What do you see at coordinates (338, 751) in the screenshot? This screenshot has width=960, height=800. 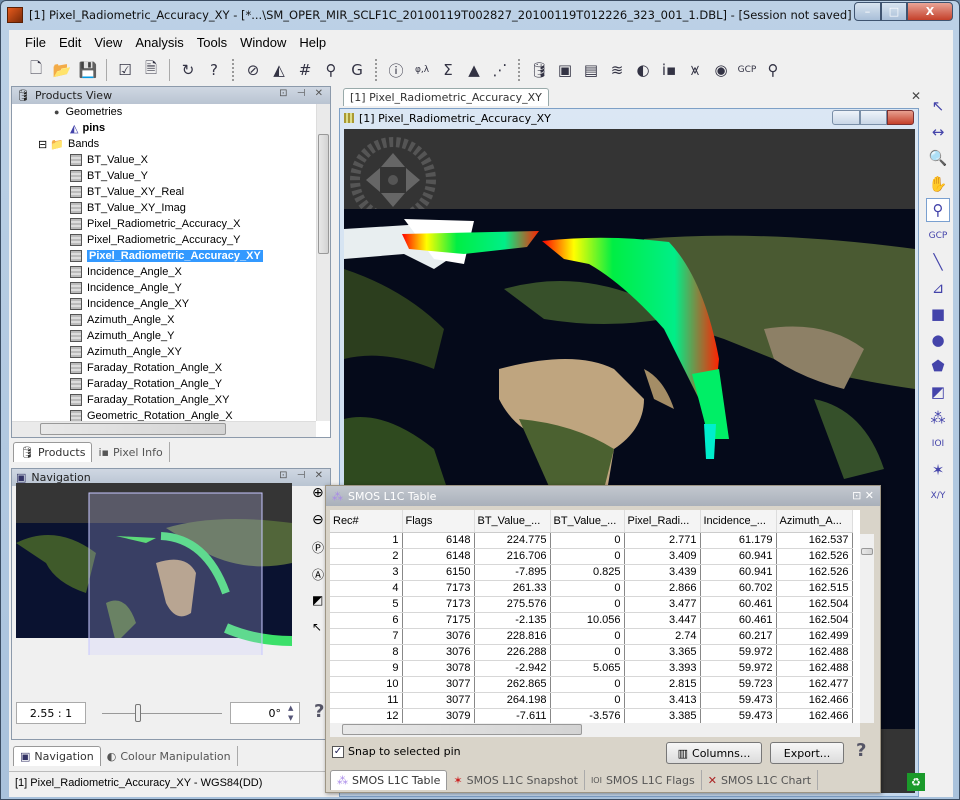 I see `snap-checkbox: ✓` at bounding box center [338, 751].